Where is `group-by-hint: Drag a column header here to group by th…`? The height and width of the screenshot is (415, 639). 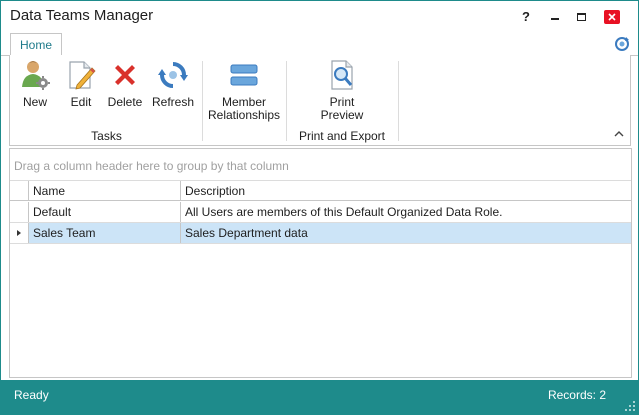 group-by-hint: Drag a column header here to group by th… is located at coordinates (151, 166).